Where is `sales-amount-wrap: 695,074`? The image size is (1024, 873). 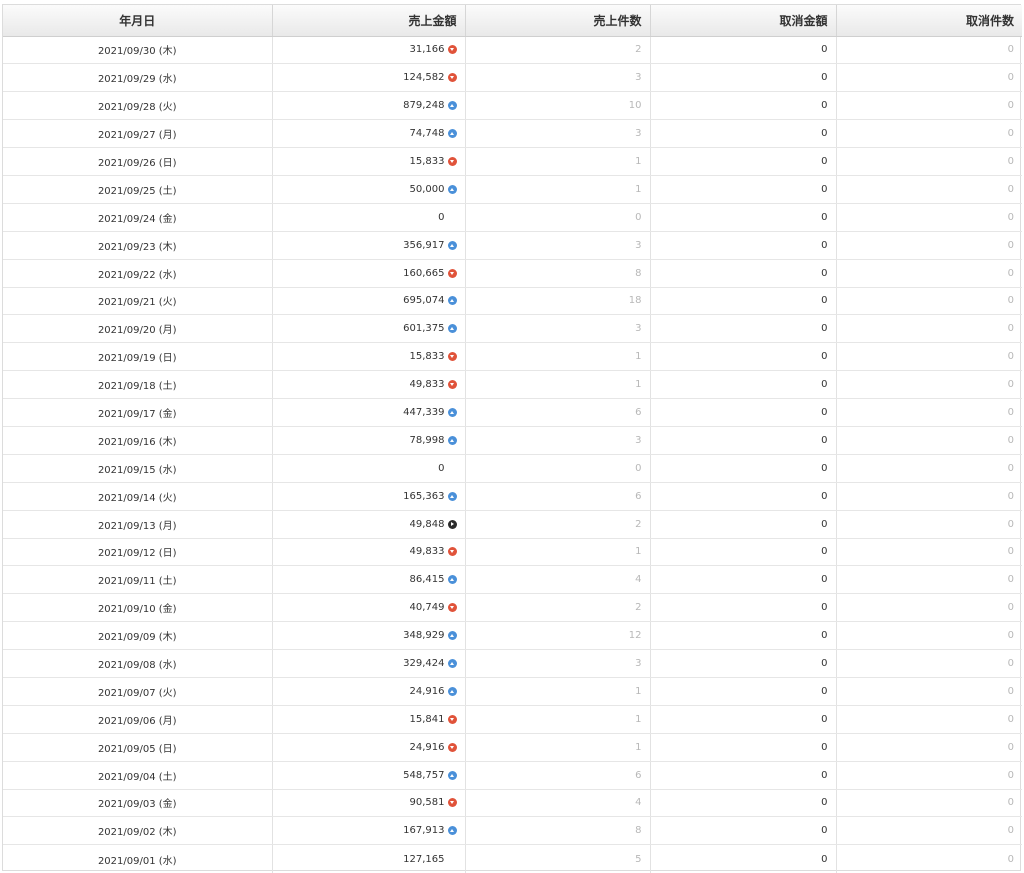
sales-amount-wrap: 695,074 is located at coordinates (430, 301).